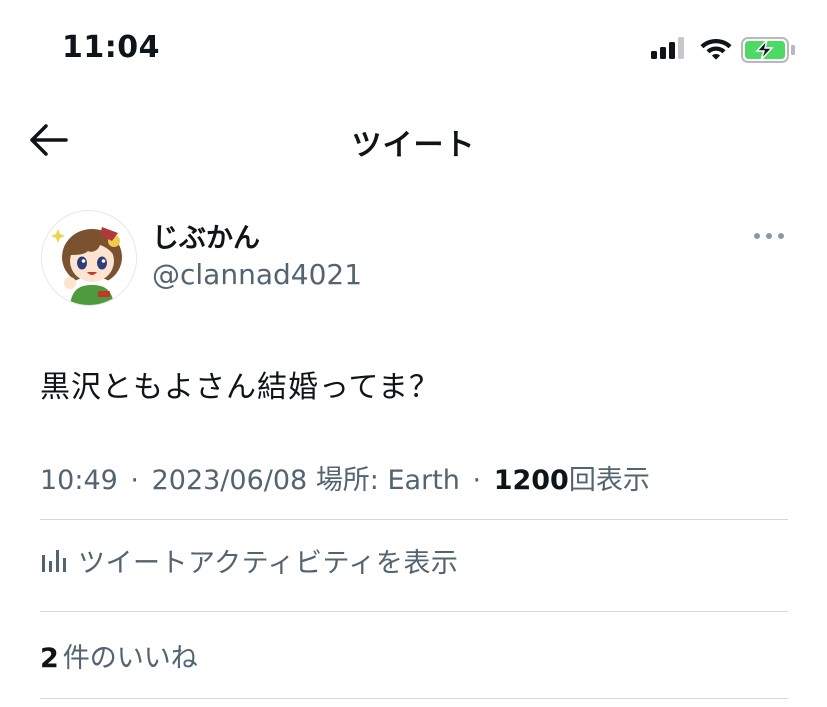  What do you see at coordinates (230, 480) in the screenshot?
I see `tweet-date: 2023/06/08` at bounding box center [230, 480].